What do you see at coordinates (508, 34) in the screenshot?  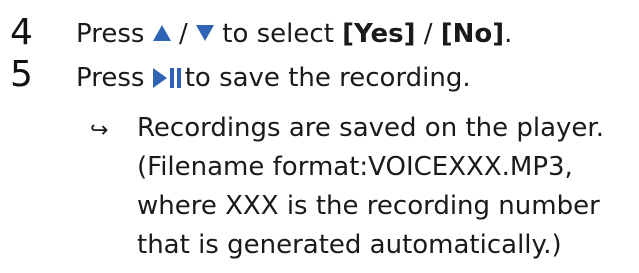 I see `step-4-period: .` at bounding box center [508, 34].